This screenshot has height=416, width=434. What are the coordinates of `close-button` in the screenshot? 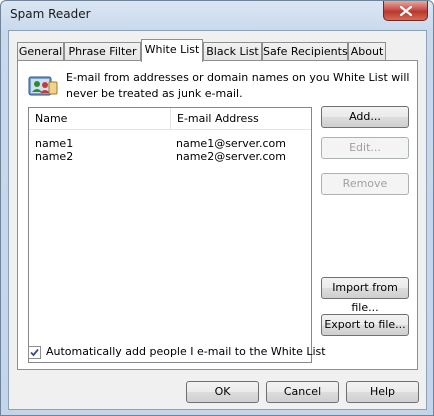 It's located at (405, 11).